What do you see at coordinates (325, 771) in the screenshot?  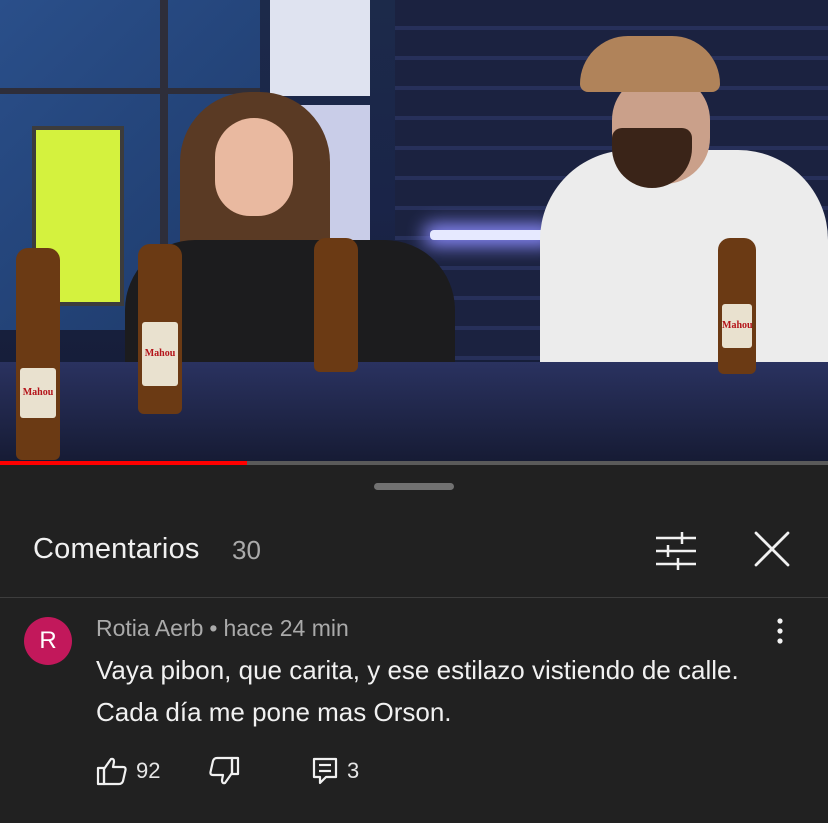 I see `reply-icon` at bounding box center [325, 771].